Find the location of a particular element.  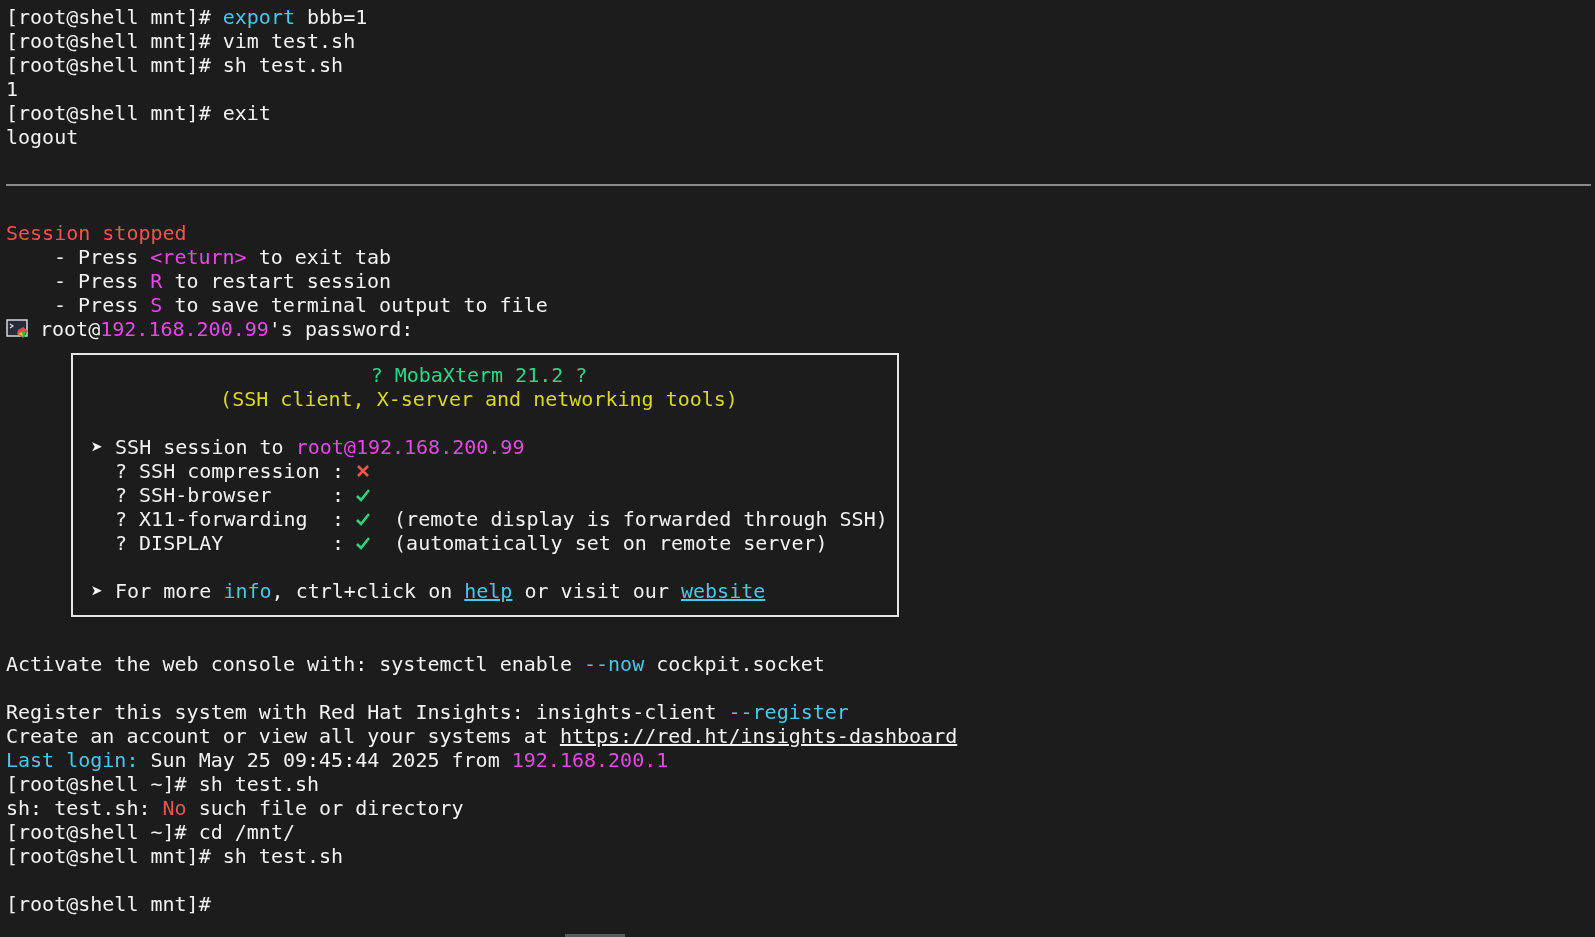

terminal-line: [root@shell mnt]# vim test.sh is located at coordinates (181, 41).